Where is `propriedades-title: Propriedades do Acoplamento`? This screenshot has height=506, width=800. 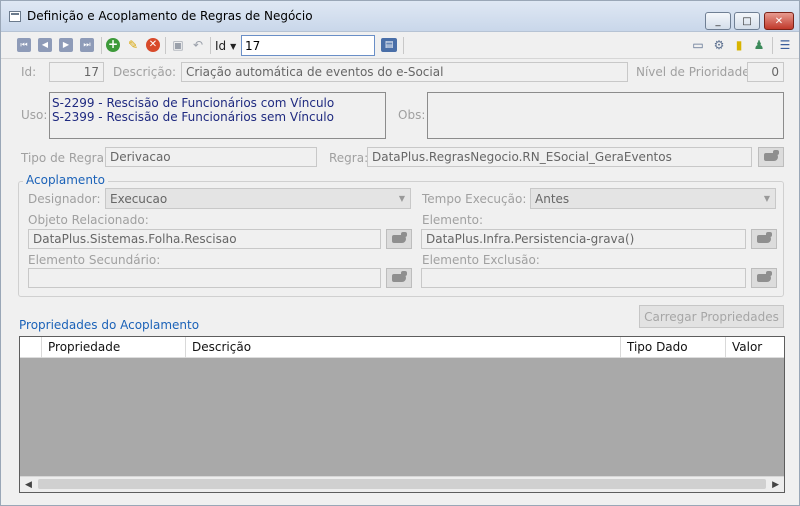
propriedades-title: Propriedades do Acoplamento is located at coordinates (109, 325).